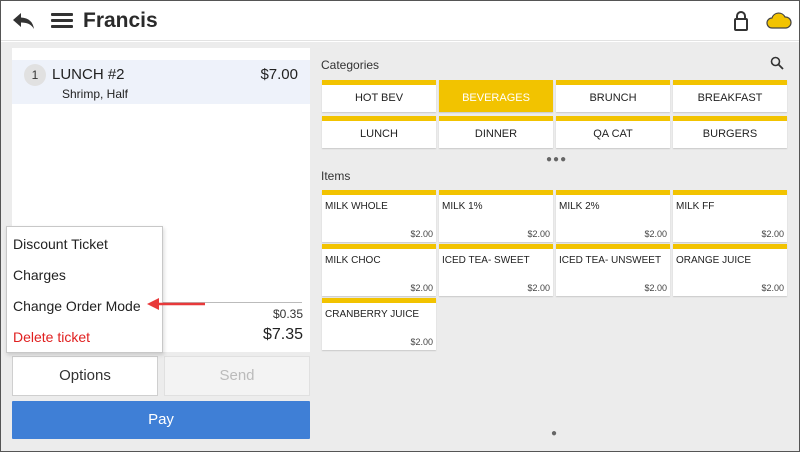 The width and height of the screenshot is (800, 452). I want to click on item-tile-milk-1: MILK 1% $2.00, so click(496, 216).